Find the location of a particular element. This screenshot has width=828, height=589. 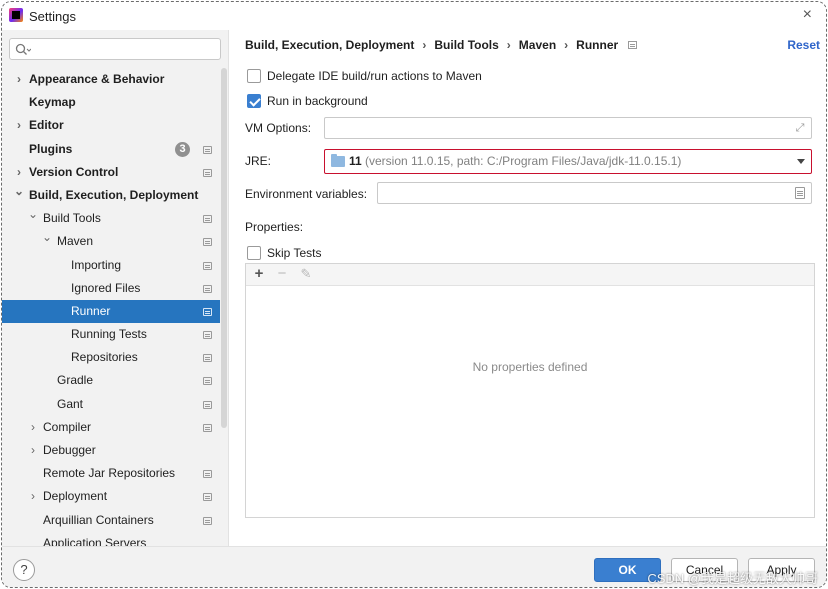

expand-icon: ⤢ is located at coordinates (800, 128).